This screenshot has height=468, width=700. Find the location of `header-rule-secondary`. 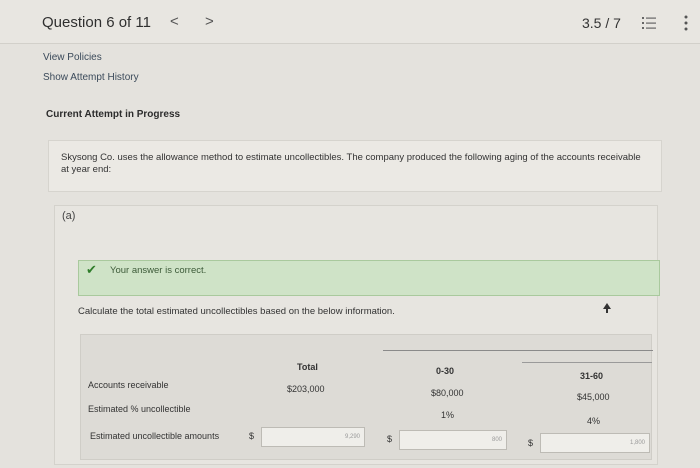

header-rule-secondary is located at coordinates (587, 362).